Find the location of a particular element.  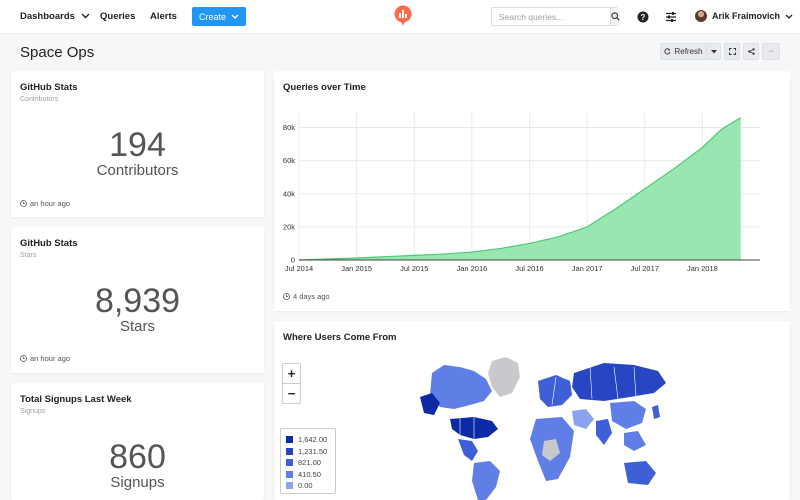

legend-item: 0.00 is located at coordinates (308, 486).